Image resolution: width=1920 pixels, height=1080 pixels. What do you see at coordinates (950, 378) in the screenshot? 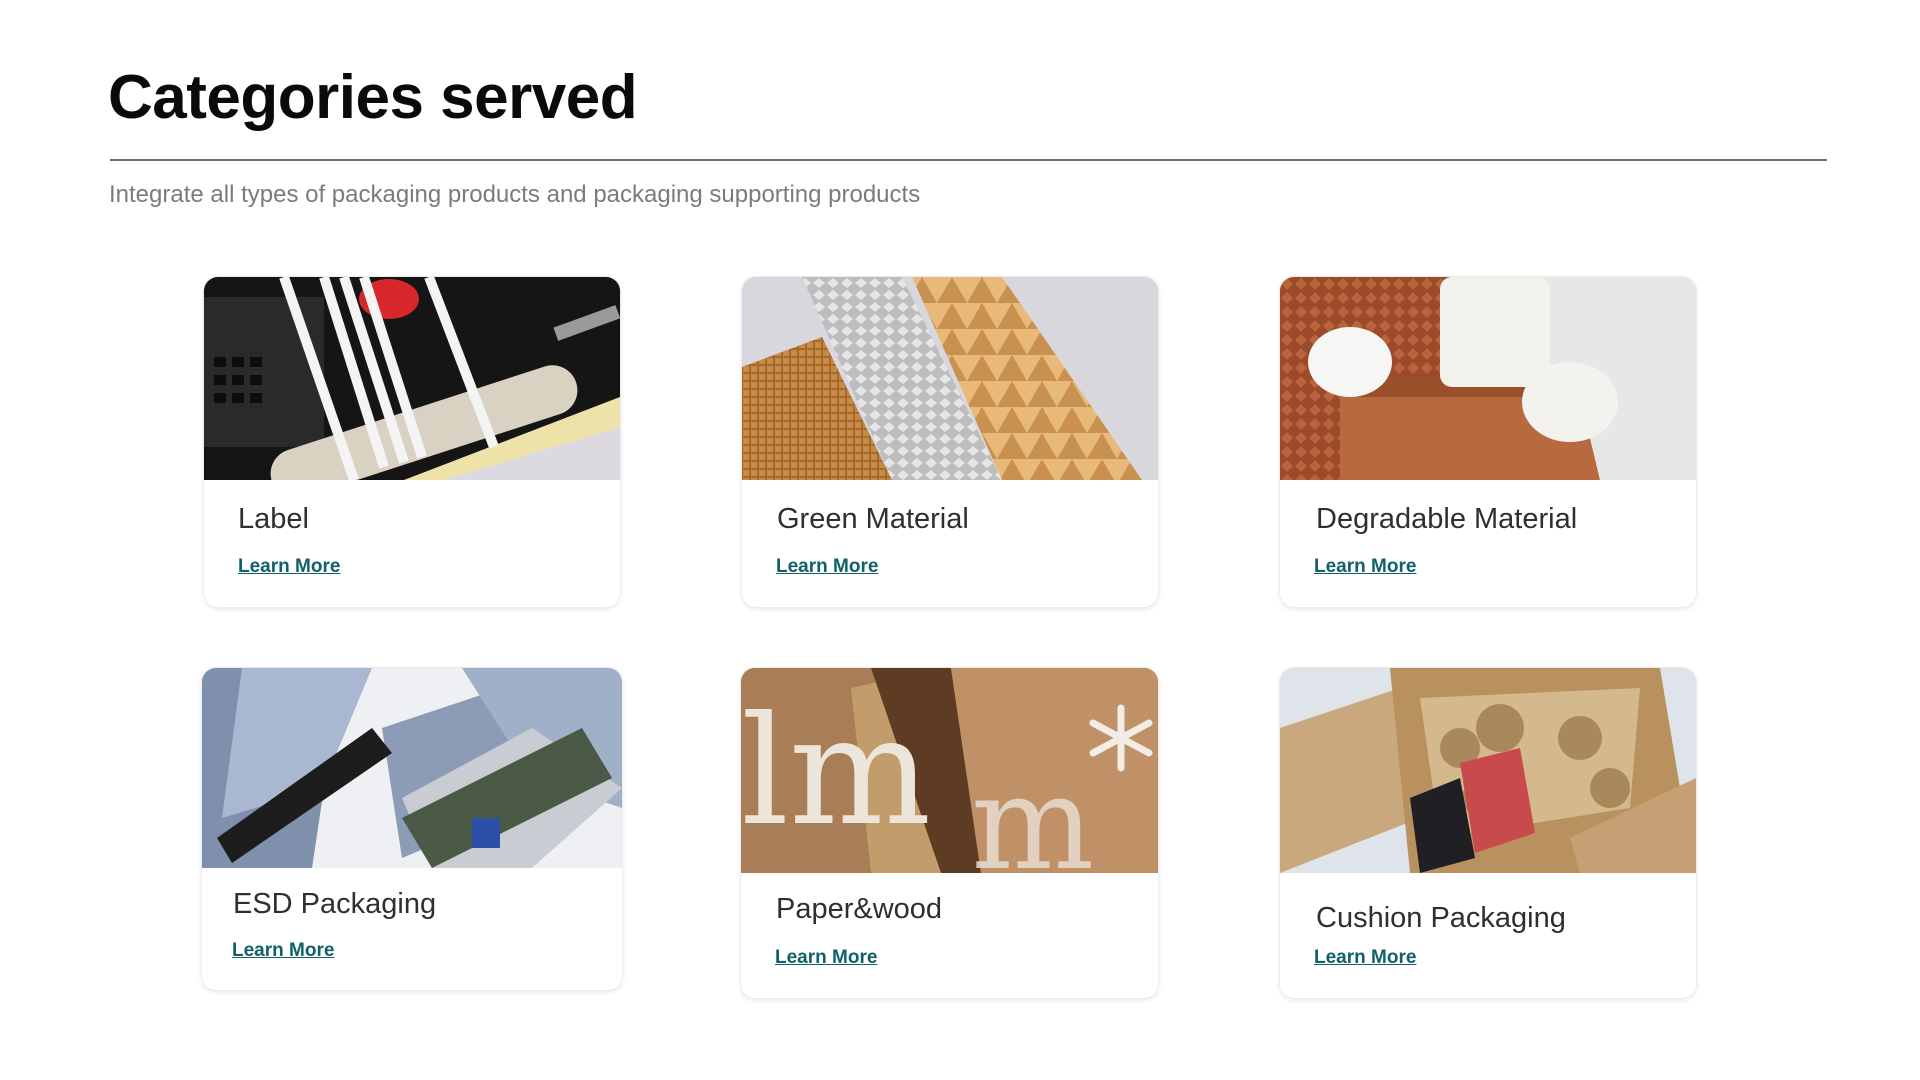
I see `green-material-image` at bounding box center [950, 378].